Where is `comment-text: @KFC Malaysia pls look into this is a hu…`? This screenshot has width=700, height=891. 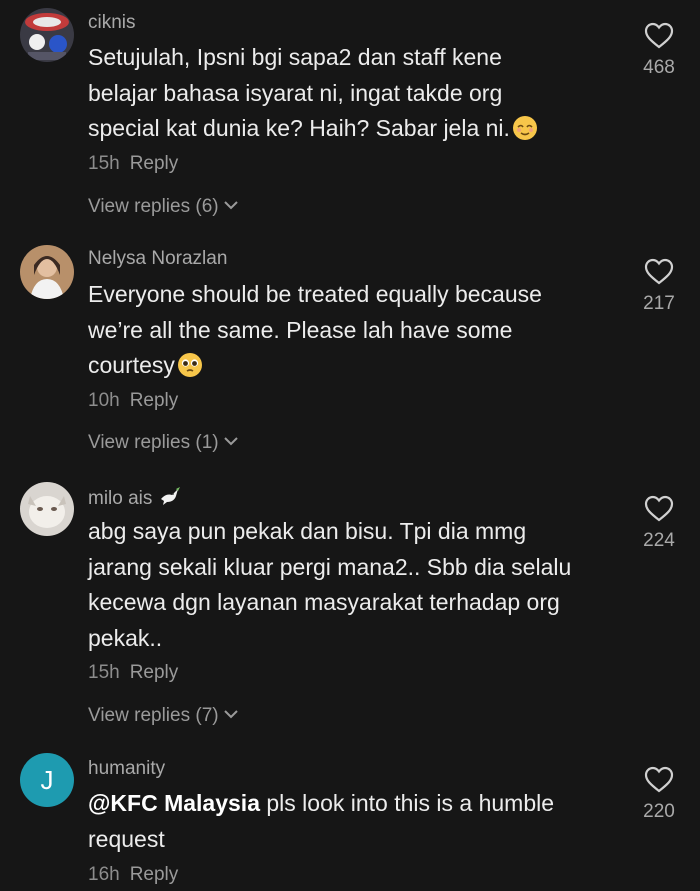 comment-text: @KFC Malaysia pls look into this is a hu… is located at coordinates (321, 821).